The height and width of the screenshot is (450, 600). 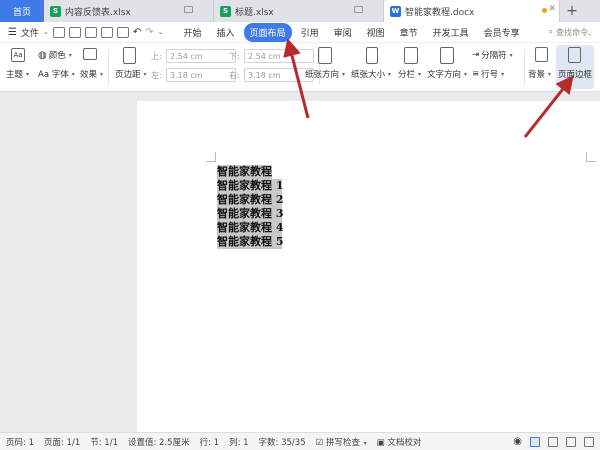 What do you see at coordinates (517, 441) in the screenshot?
I see `eye-protection-icon: ◉` at bounding box center [517, 441].